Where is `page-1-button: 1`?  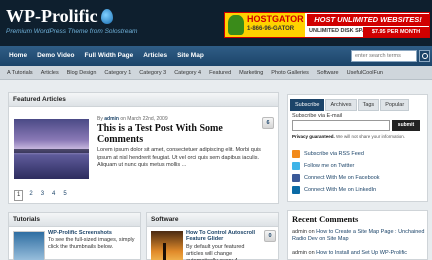
page-1-button: 1 is located at coordinates (19, 195).